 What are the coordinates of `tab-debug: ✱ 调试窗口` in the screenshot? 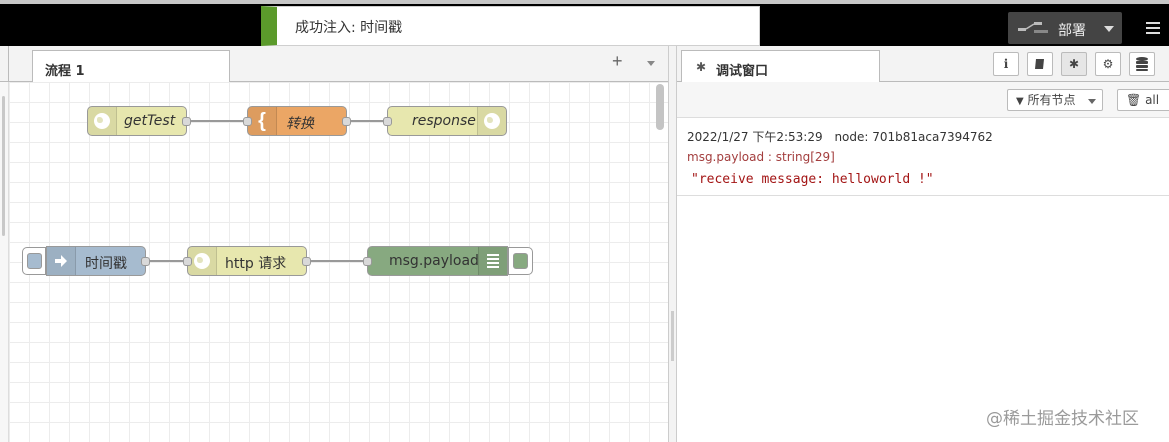 It's located at (780, 66).